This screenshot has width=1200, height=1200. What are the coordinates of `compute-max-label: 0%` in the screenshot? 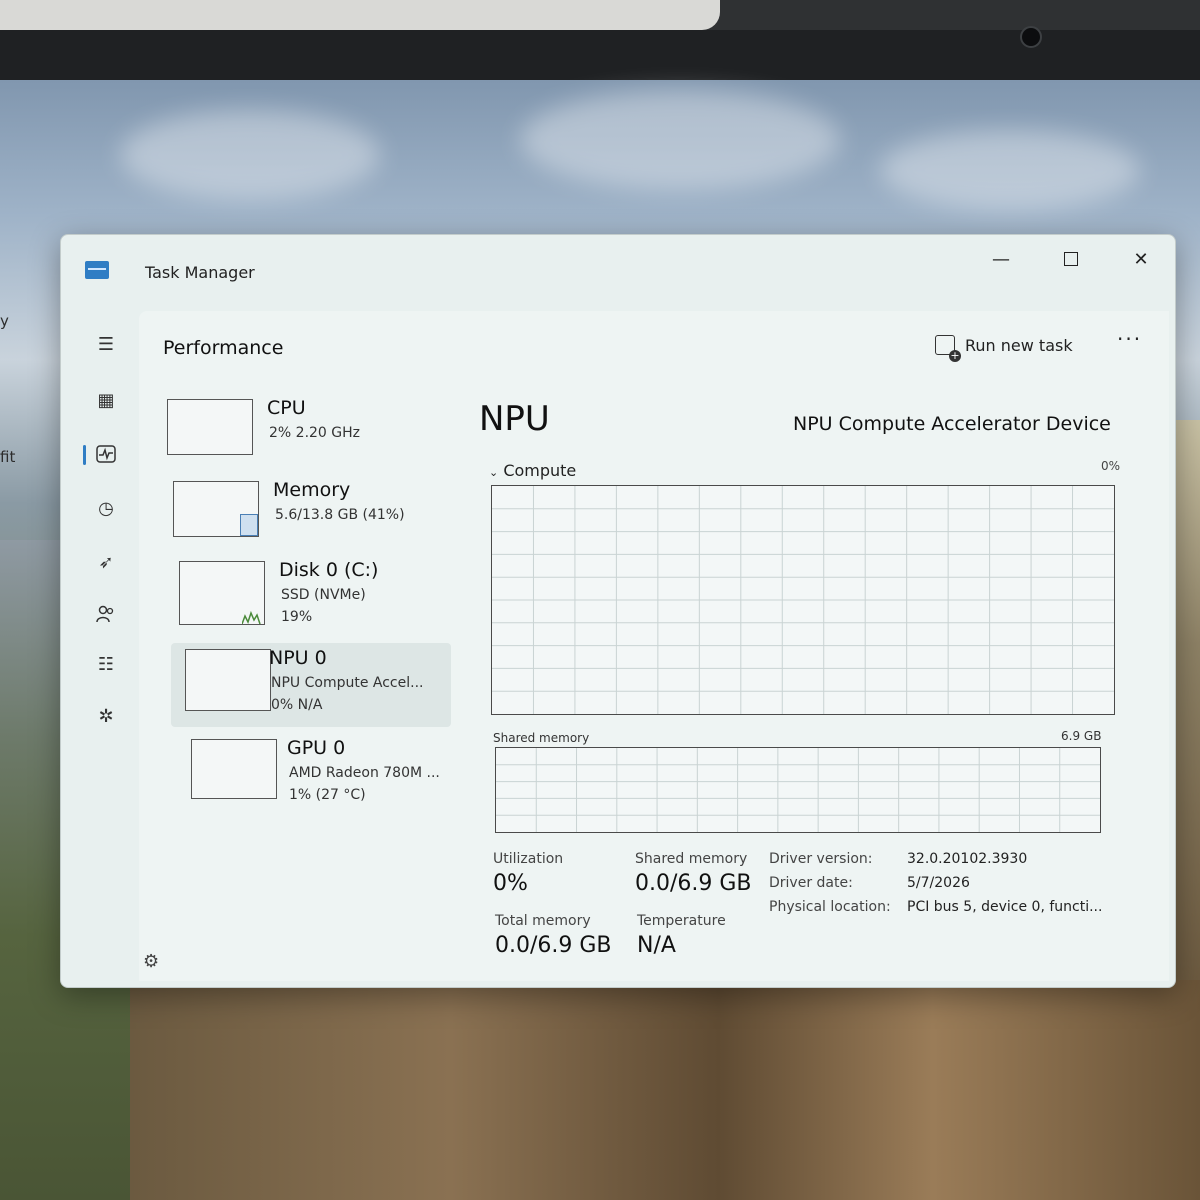 It's located at (1111, 466).